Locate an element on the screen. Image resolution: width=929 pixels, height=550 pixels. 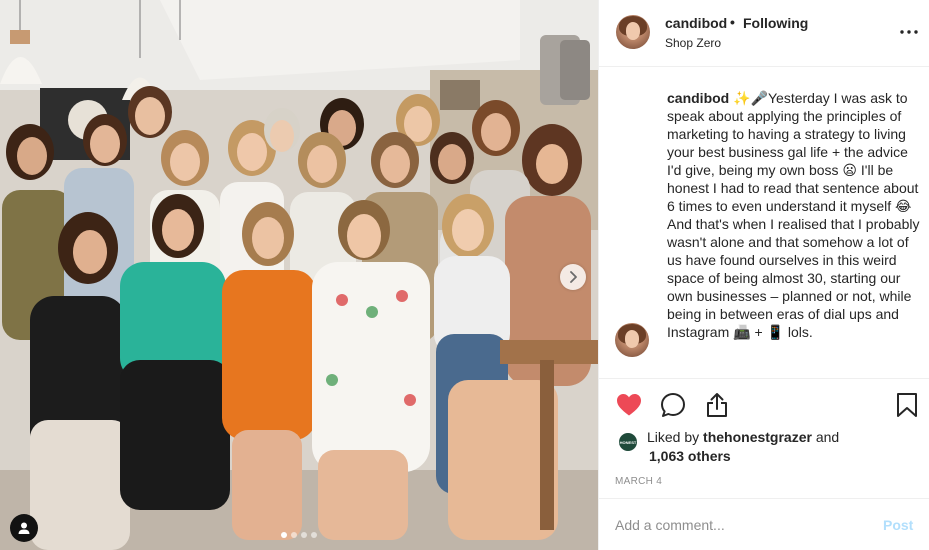
comment-bar: Post is located at coordinates (764, 524).